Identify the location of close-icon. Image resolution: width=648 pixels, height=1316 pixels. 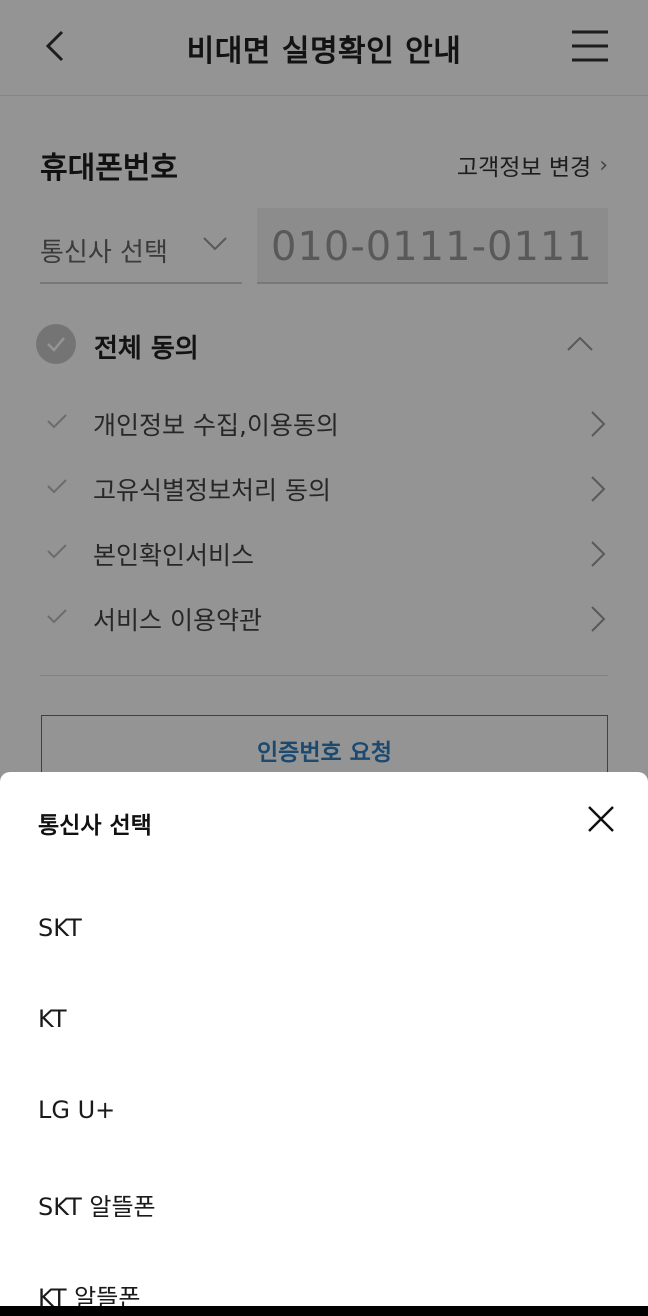
(601, 819).